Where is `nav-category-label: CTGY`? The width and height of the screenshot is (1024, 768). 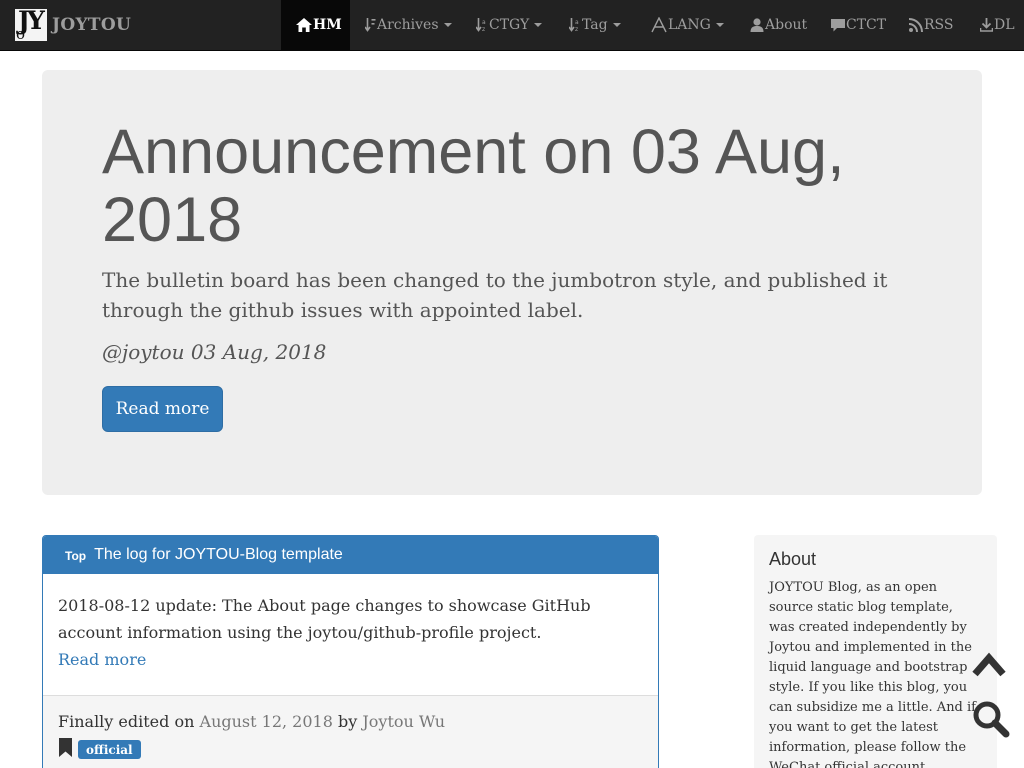
nav-category-label: CTGY is located at coordinates (509, 25).